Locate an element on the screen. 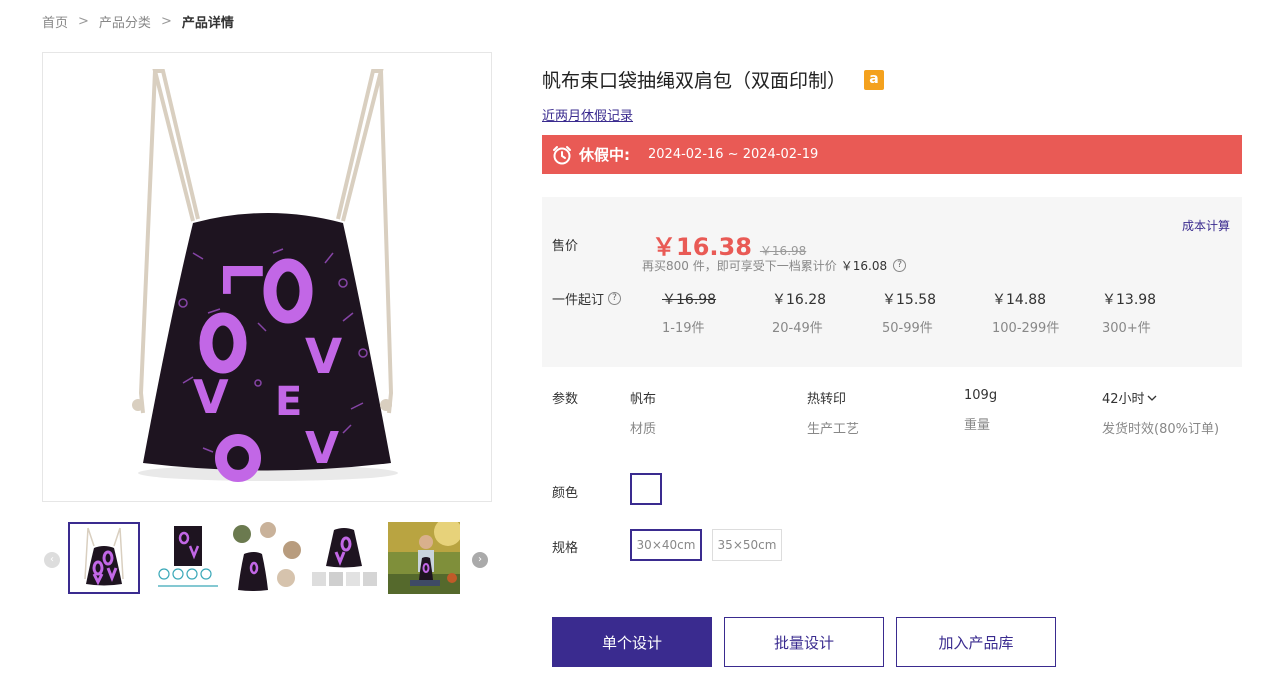  vacation-history-link: 近两月休假记录 is located at coordinates (587, 114).